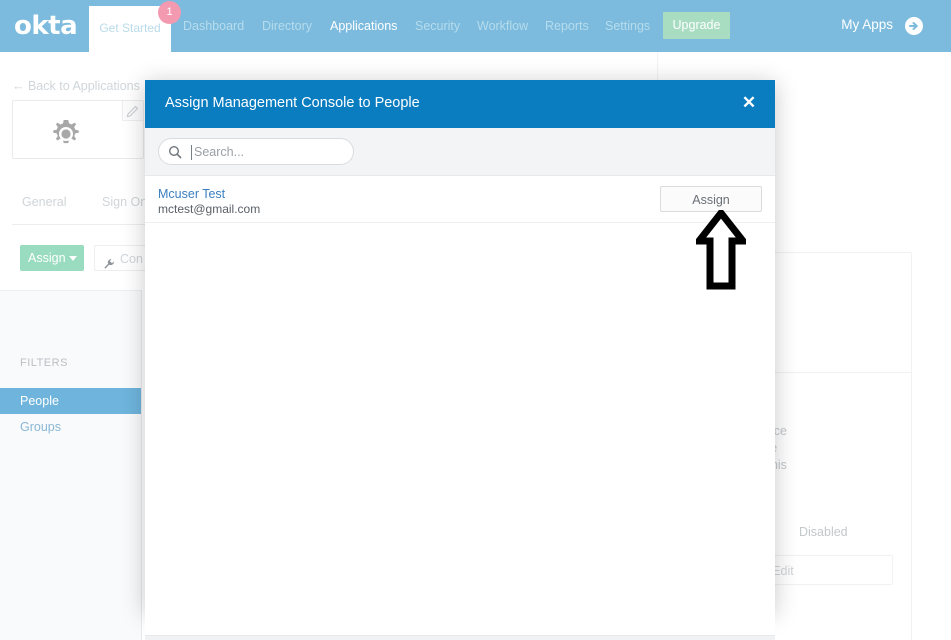 This screenshot has height=640, width=951. I want to click on nav-item-applications: Applications, so click(363, 26).